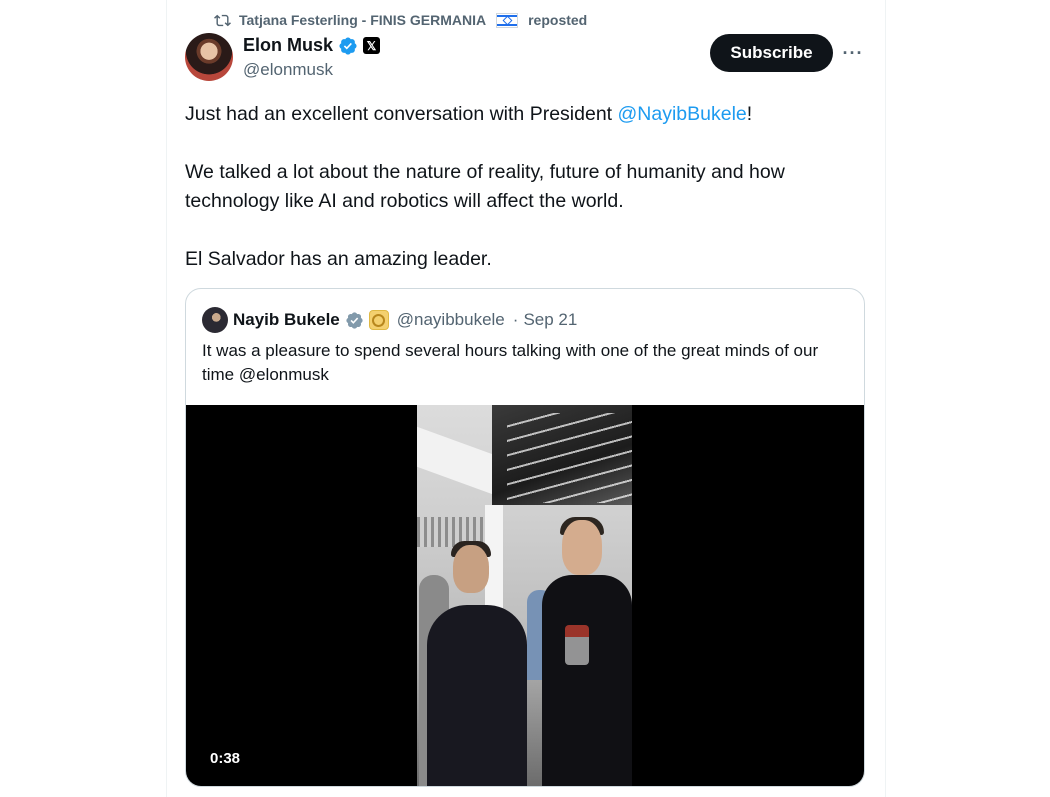 Image resolution: width=1050 pixels, height=797 pixels. I want to click on tweet-paragraph-3: El Salvador has an amazing leader., so click(338, 259).